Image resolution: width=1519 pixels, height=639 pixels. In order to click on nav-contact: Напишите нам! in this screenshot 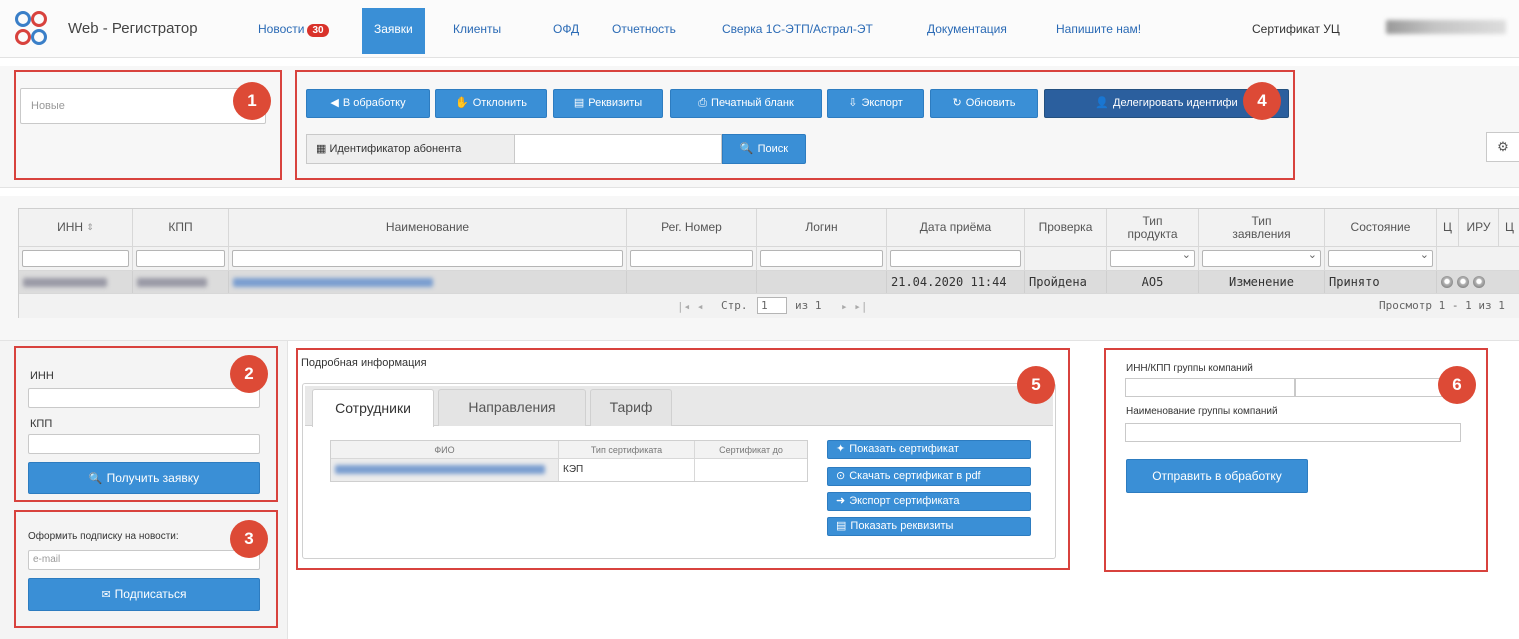, I will do `click(1098, 29)`.